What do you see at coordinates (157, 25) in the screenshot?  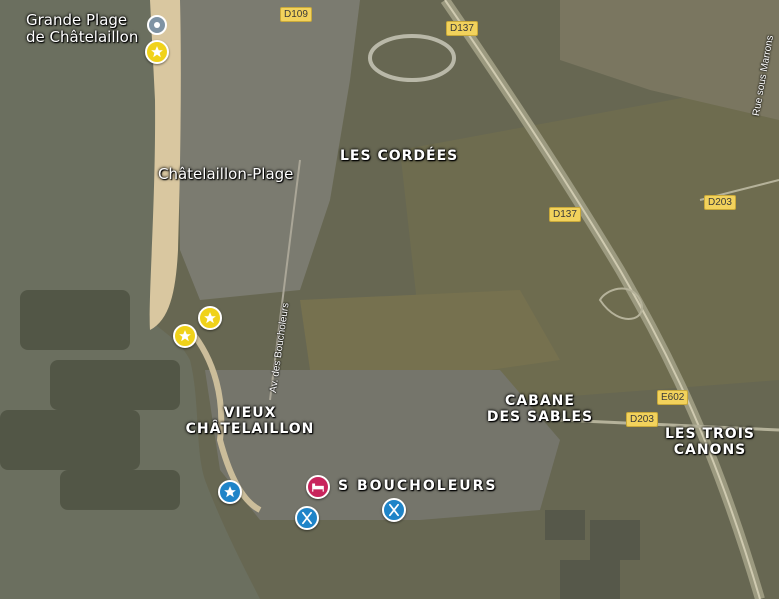 I see `beach-pin-icon` at bounding box center [157, 25].